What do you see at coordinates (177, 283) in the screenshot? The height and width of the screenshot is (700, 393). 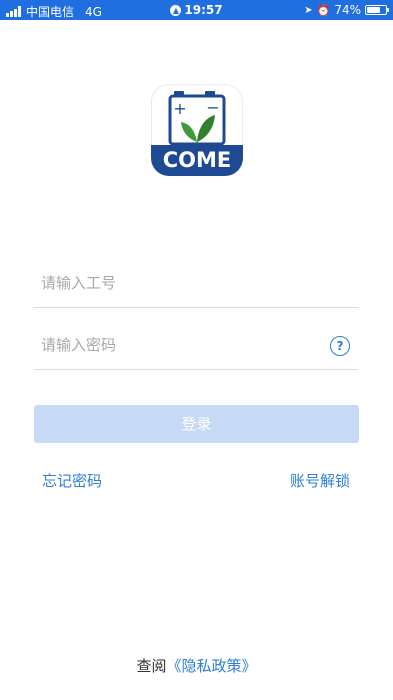 I see `username-input` at bounding box center [177, 283].